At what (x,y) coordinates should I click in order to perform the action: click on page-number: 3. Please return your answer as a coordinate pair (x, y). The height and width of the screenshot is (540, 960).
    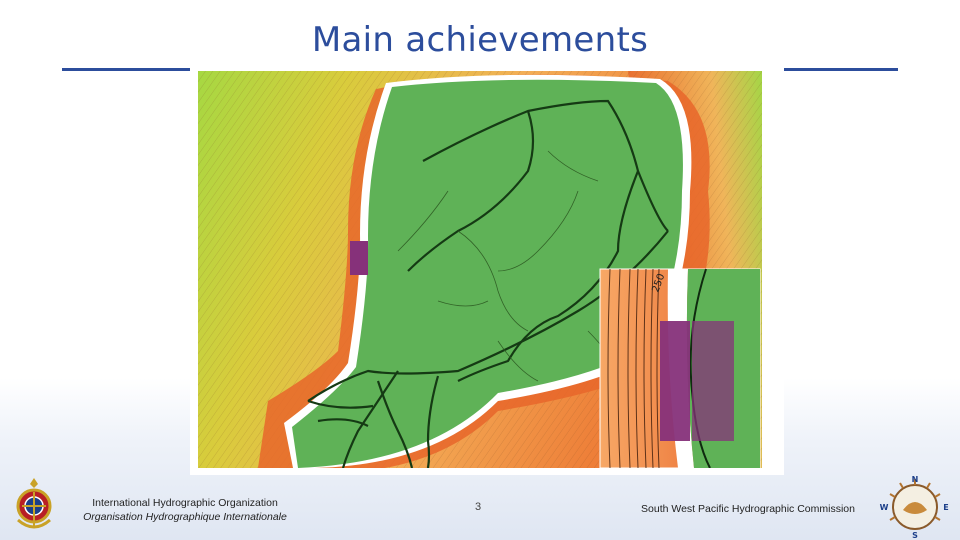
    Looking at the image, I should click on (478, 507).